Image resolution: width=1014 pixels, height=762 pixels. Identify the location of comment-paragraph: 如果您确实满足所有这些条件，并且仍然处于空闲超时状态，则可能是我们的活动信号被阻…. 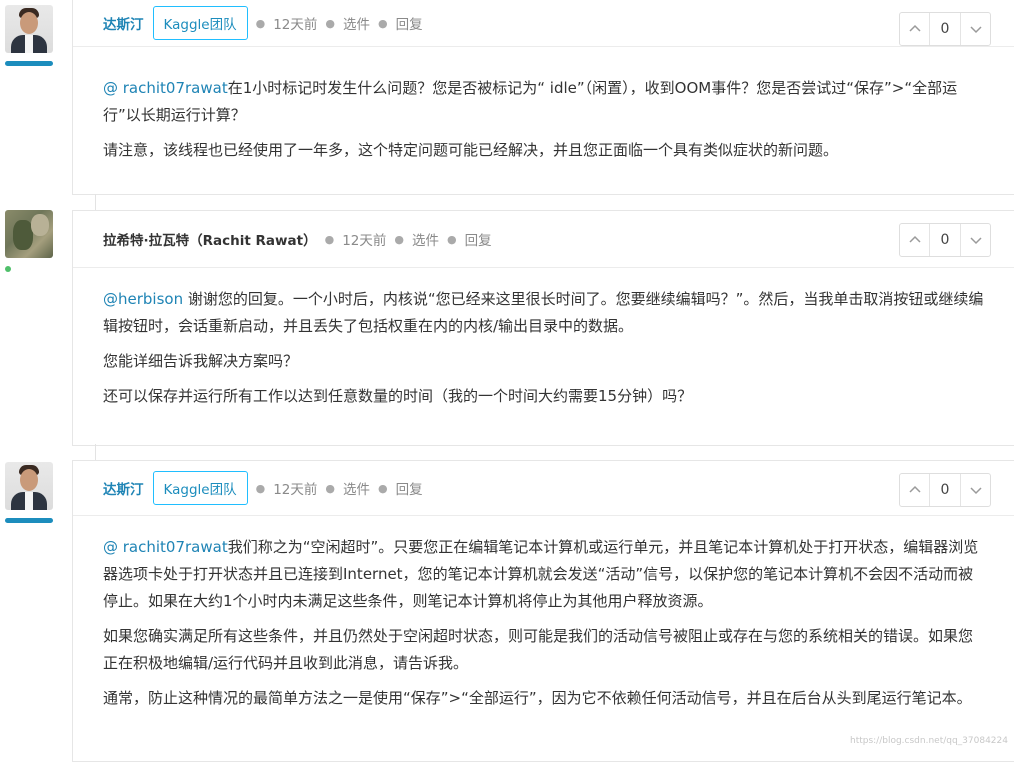
(538, 649).